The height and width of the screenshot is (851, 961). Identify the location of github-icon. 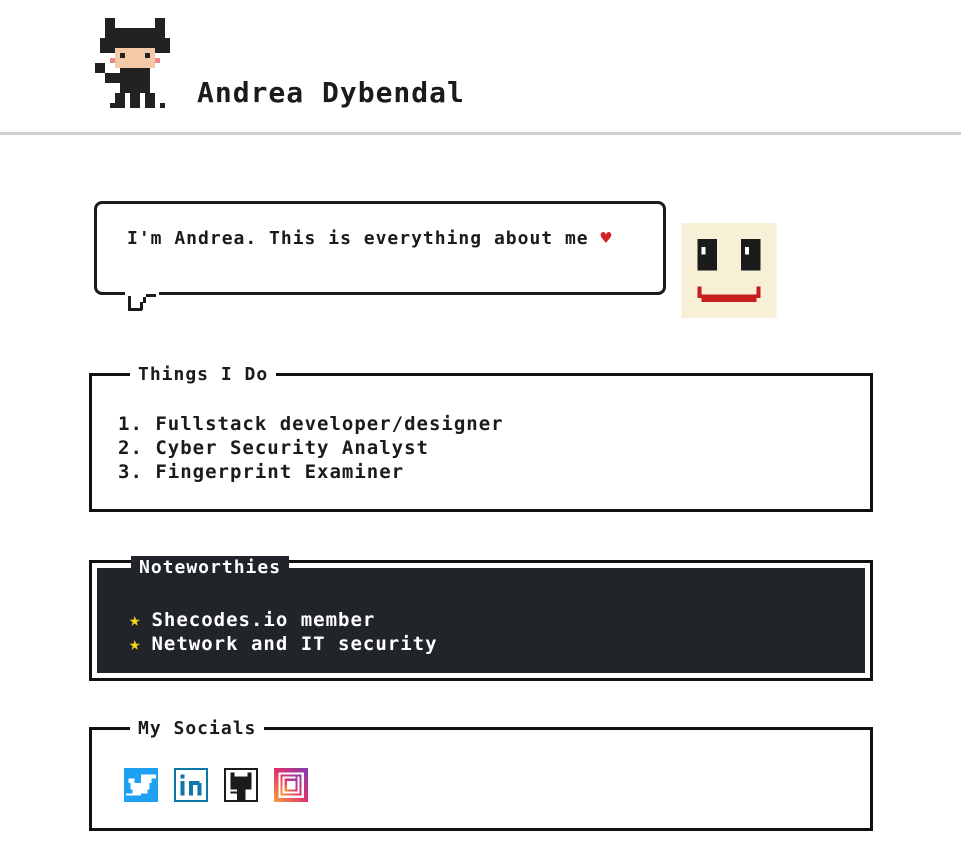
(241, 785).